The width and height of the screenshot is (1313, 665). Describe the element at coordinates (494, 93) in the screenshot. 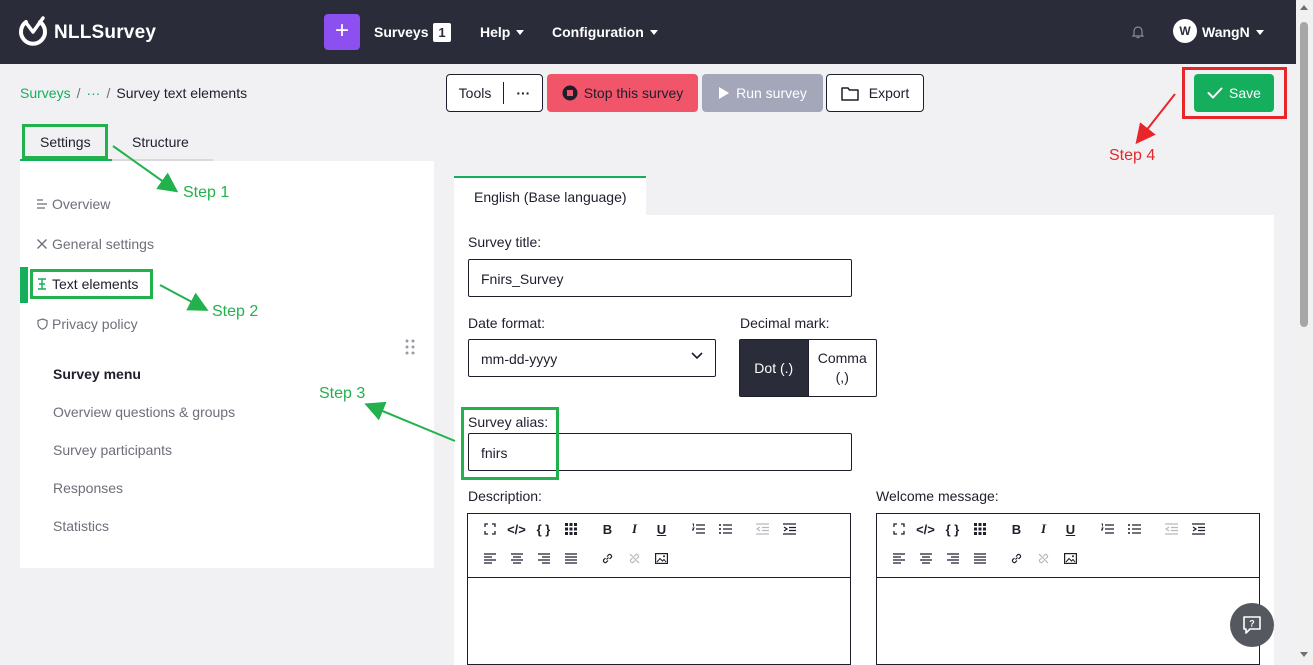

I see `tools-button: Tools ···` at that location.